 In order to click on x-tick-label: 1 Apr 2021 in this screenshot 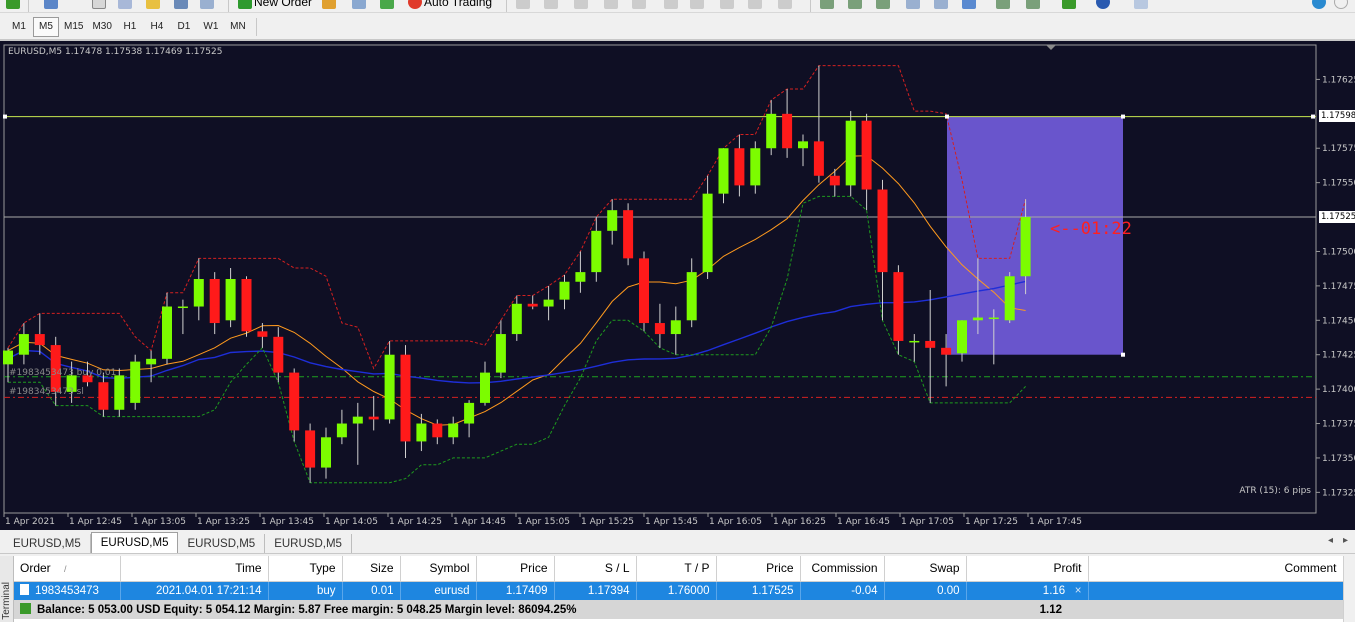, I will do `click(30, 522)`.